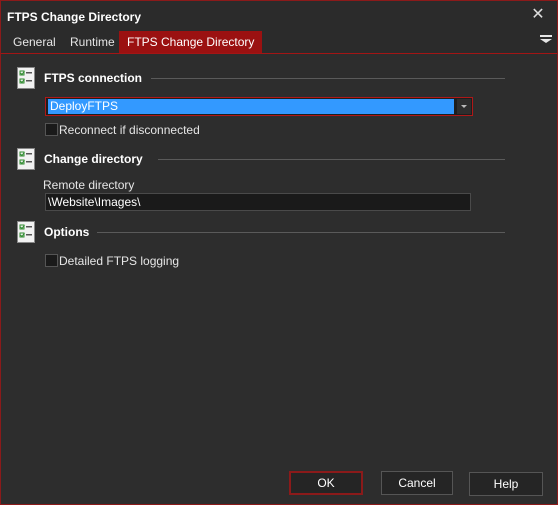 The image size is (558, 505). What do you see at coordinates (279, 16) in the screenshot?
I see `title-bar: FTPS Change Directory ✕` at bounding box center [279, 16].